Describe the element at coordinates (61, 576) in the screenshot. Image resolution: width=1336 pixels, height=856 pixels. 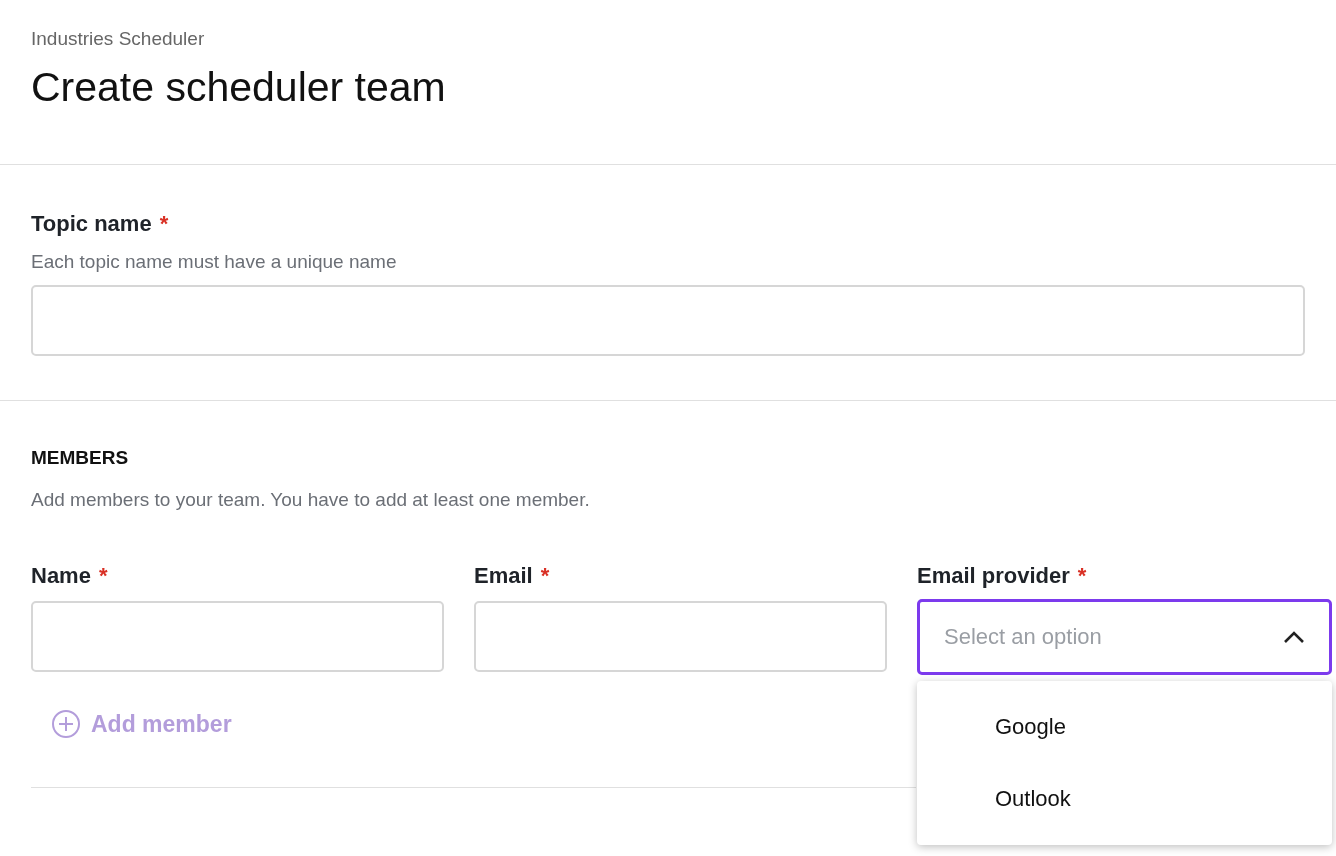
I see `field-label: Name` at that location.